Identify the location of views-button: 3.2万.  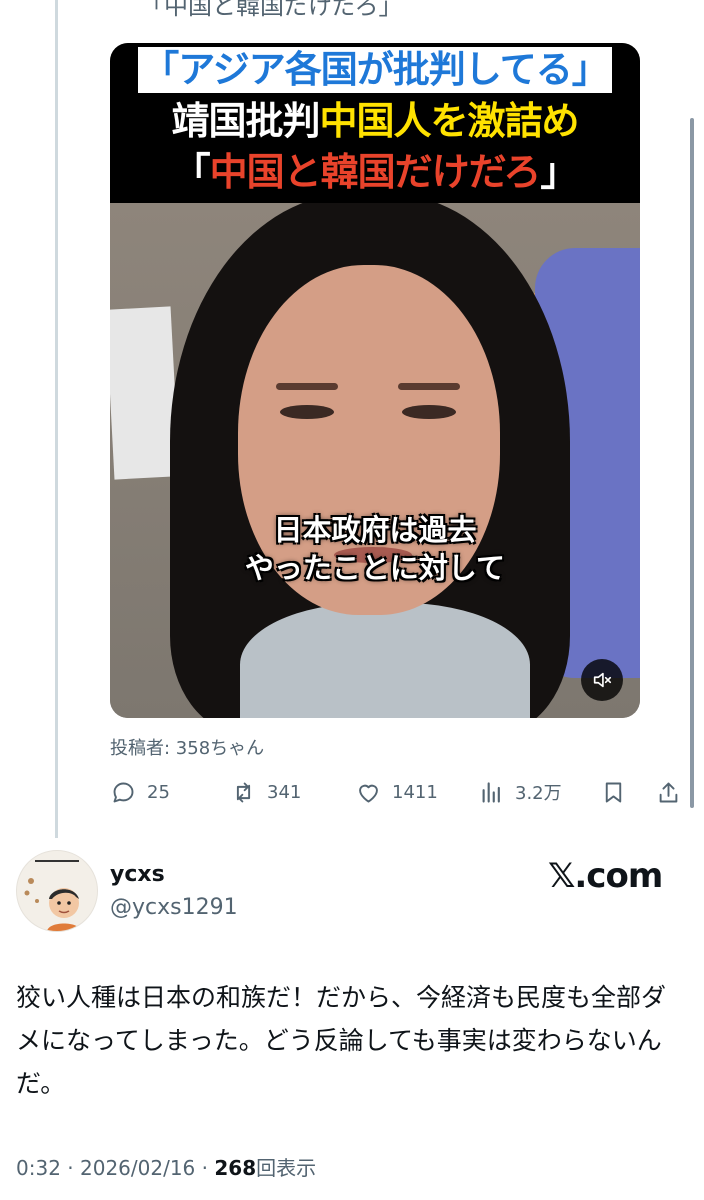
(520, 792).